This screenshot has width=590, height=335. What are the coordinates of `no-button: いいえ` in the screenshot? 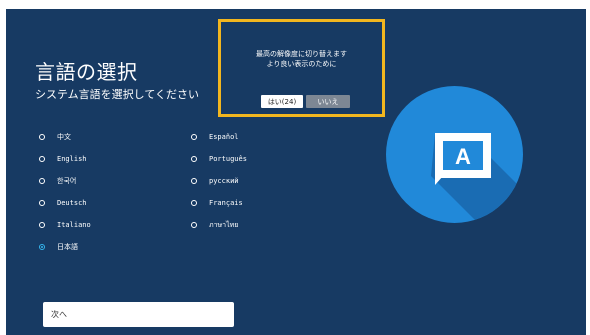 It's located at (328, 101).